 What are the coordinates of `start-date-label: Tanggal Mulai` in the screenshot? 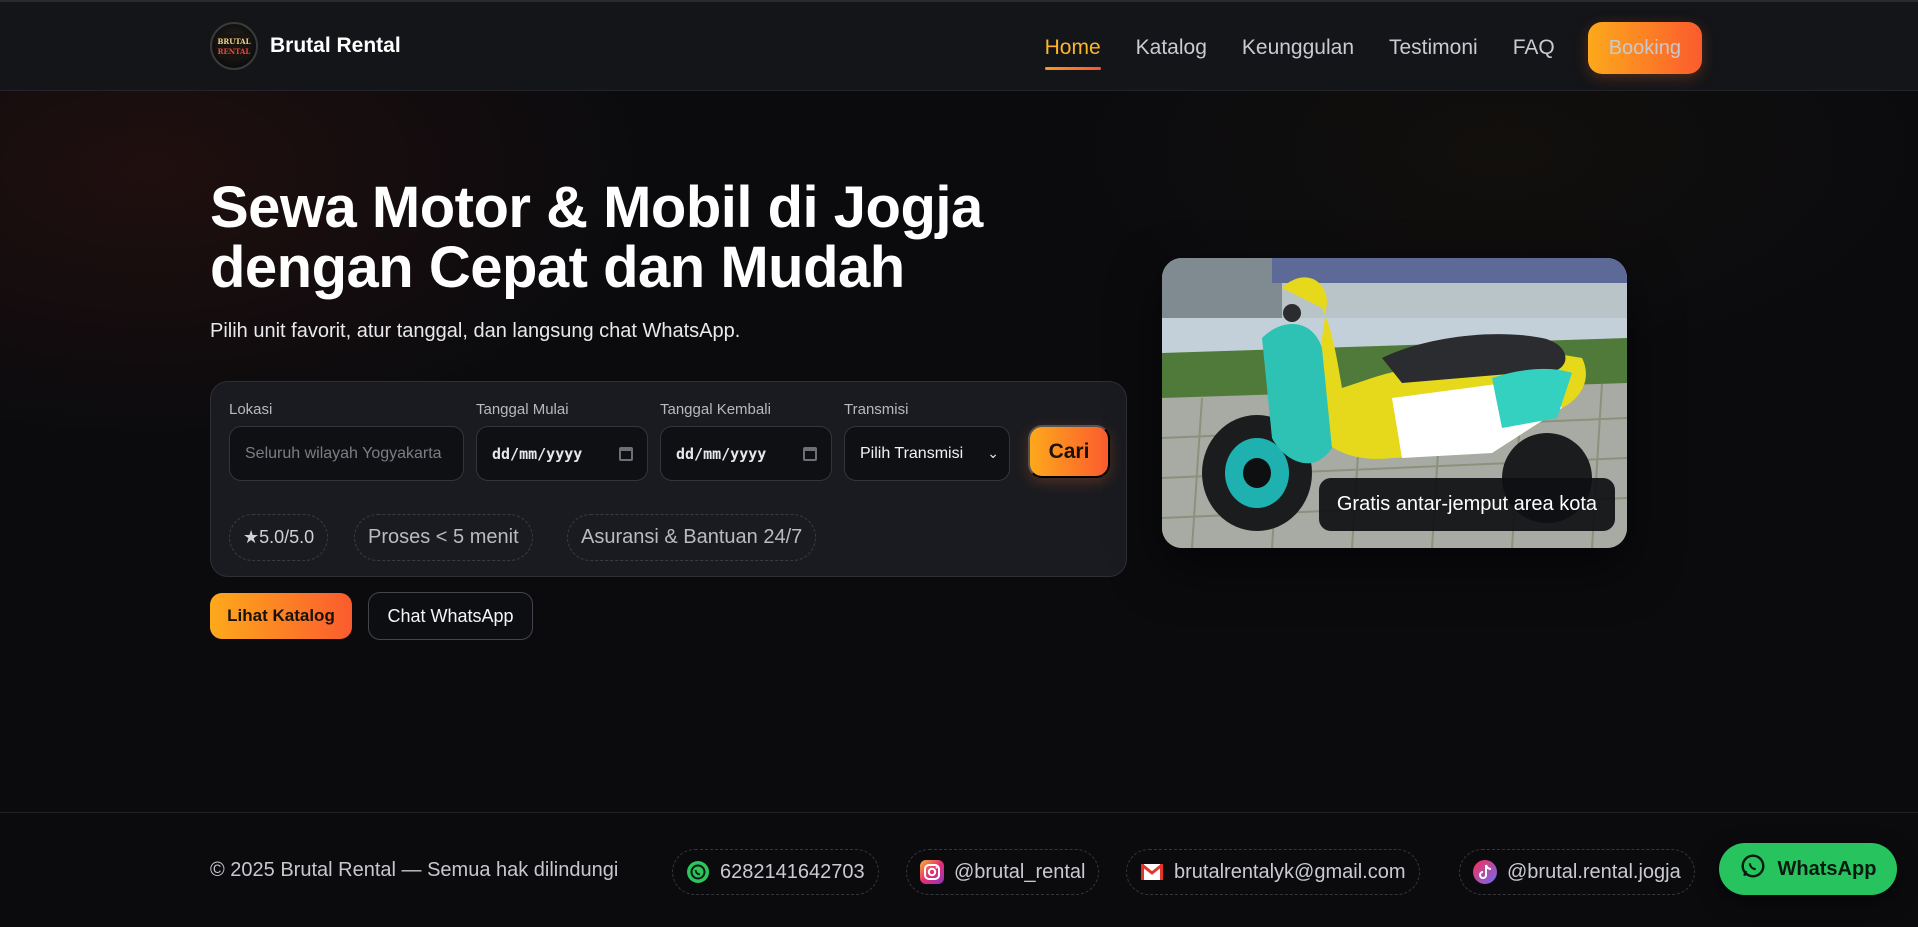 It's located at (522, 409).